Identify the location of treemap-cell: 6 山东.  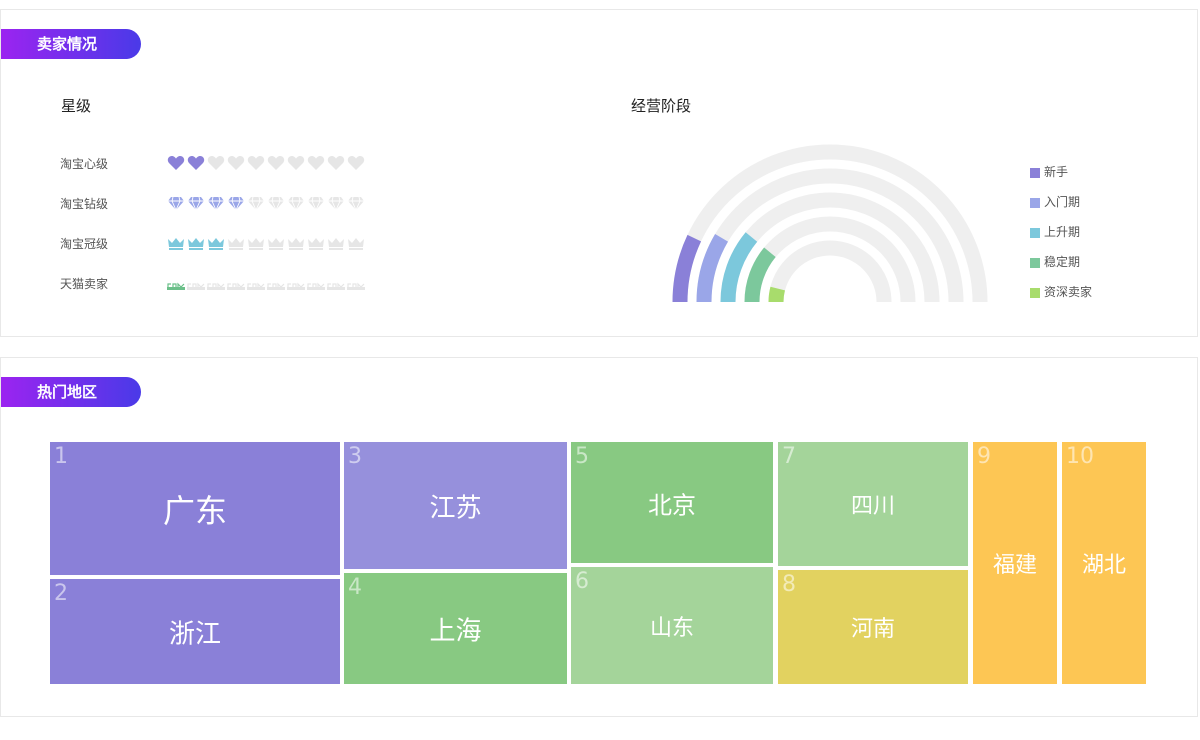
(672, 625).